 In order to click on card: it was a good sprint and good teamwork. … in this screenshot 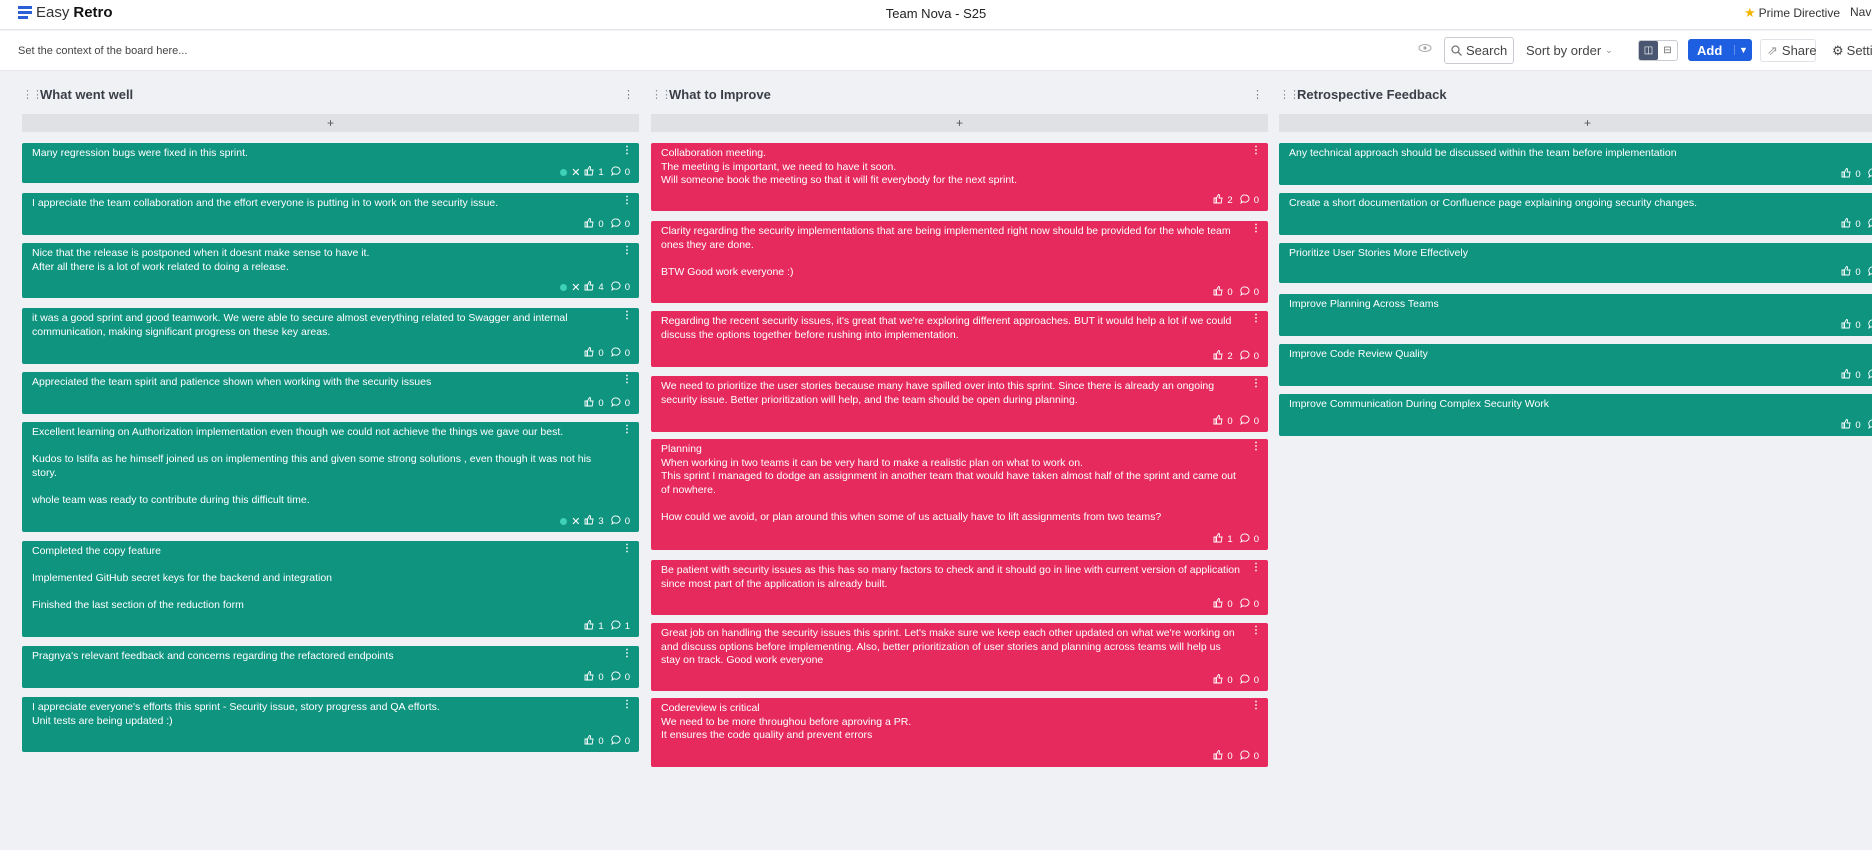, I will do `click(330, 336)`.